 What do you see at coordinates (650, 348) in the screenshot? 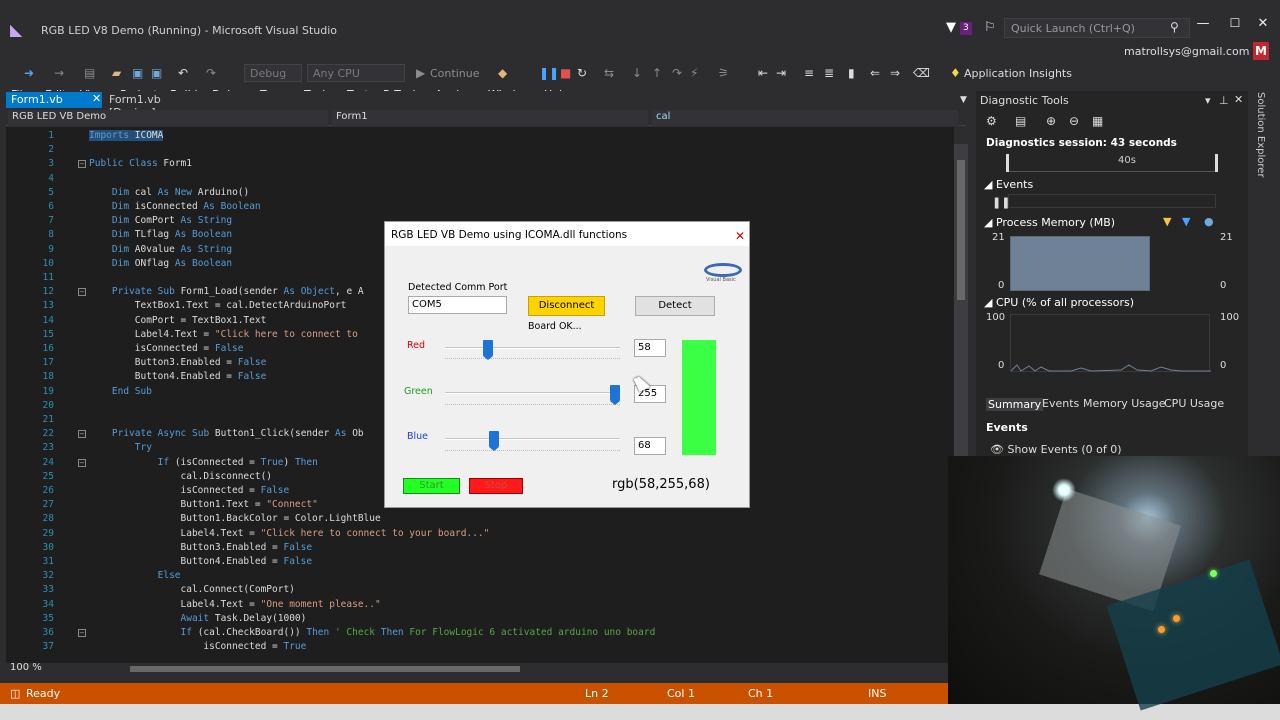
I see `red-value-input: 58` at bounding box center [650, 348].